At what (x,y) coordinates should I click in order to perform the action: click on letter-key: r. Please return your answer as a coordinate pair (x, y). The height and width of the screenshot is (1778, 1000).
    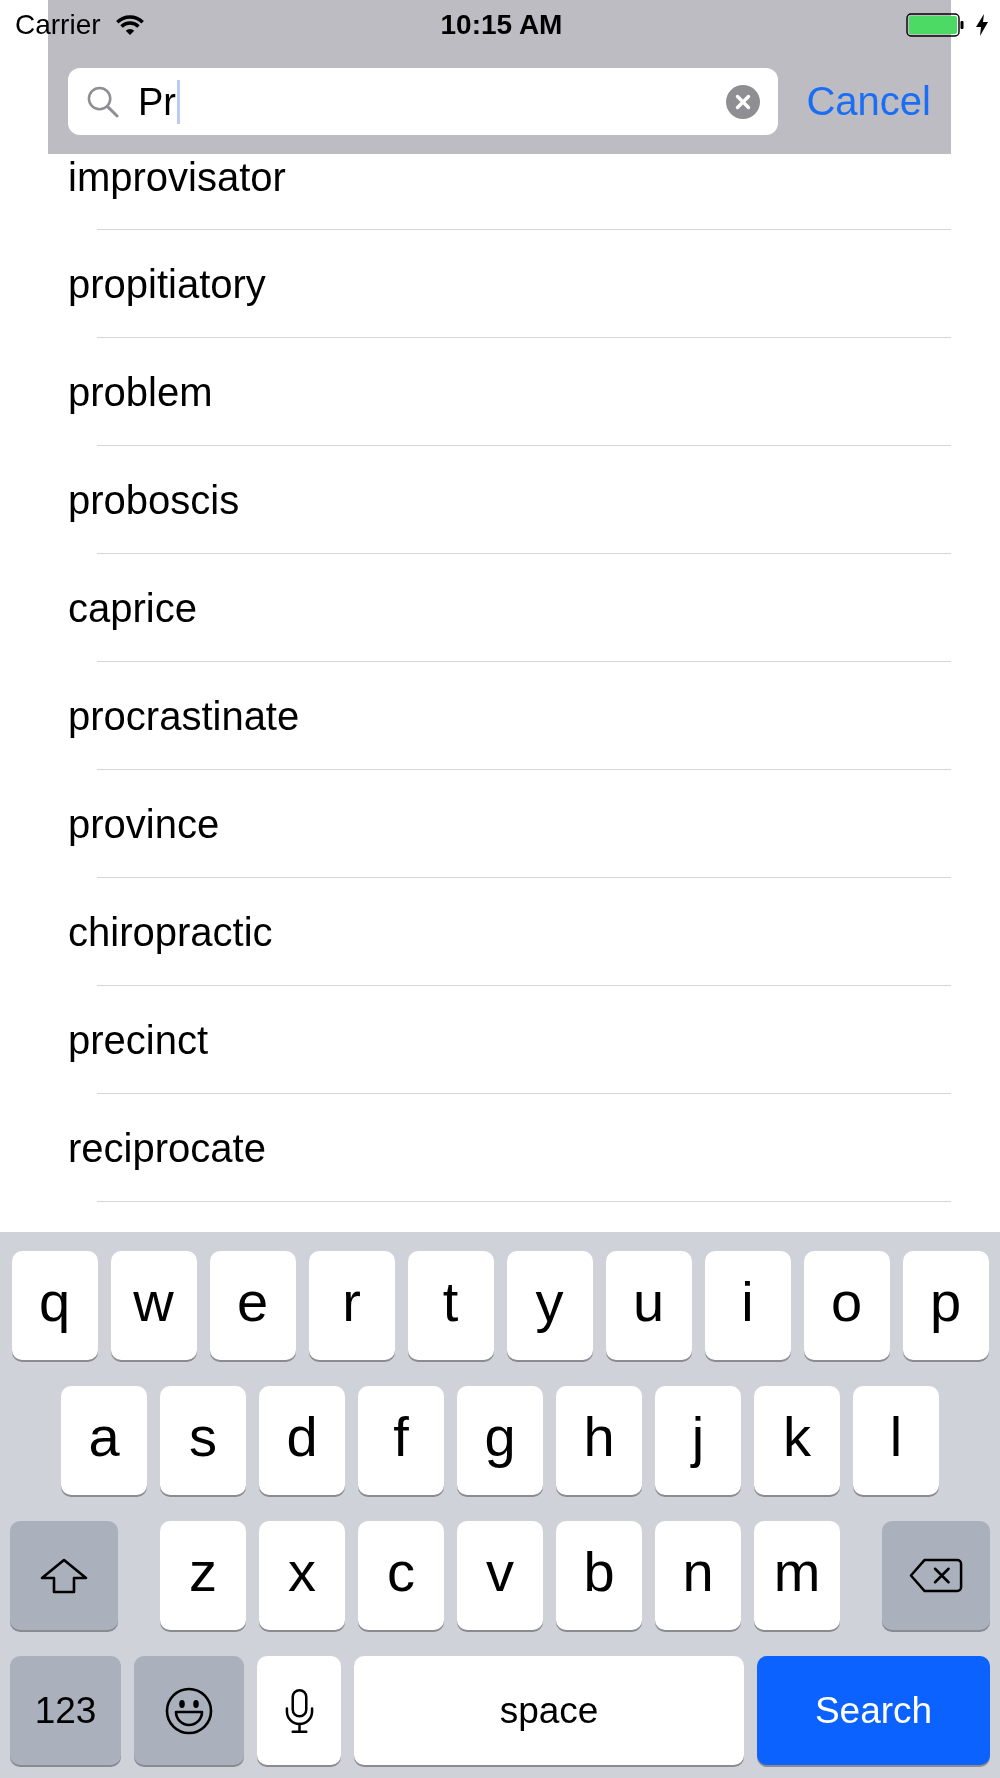
    Looking at the image, I should click on (351, 1305).